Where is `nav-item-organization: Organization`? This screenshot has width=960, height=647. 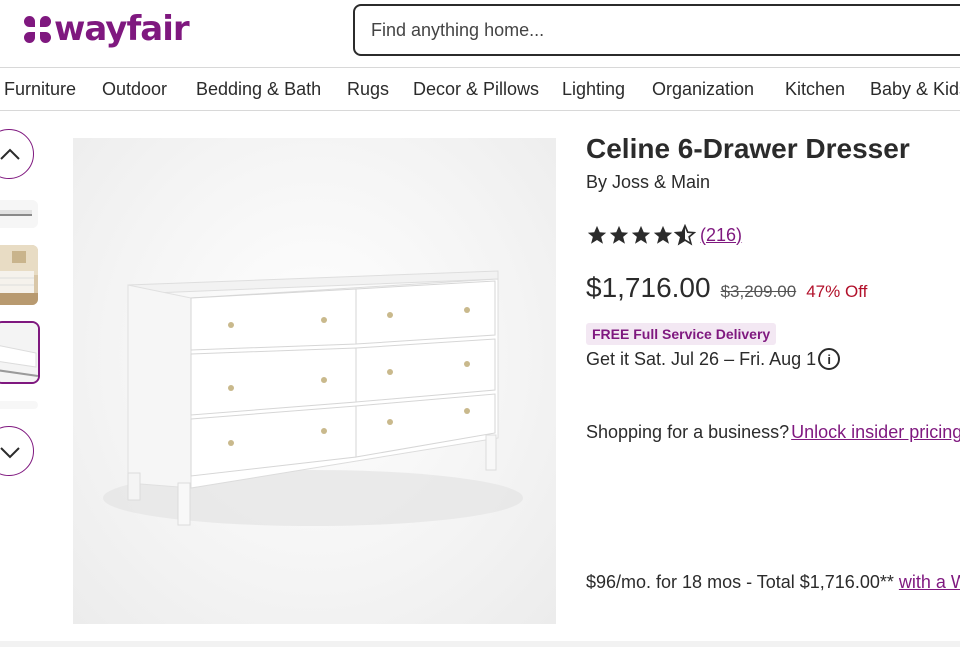
nav-item-organization: Organization is located at coordinates (703, 89).